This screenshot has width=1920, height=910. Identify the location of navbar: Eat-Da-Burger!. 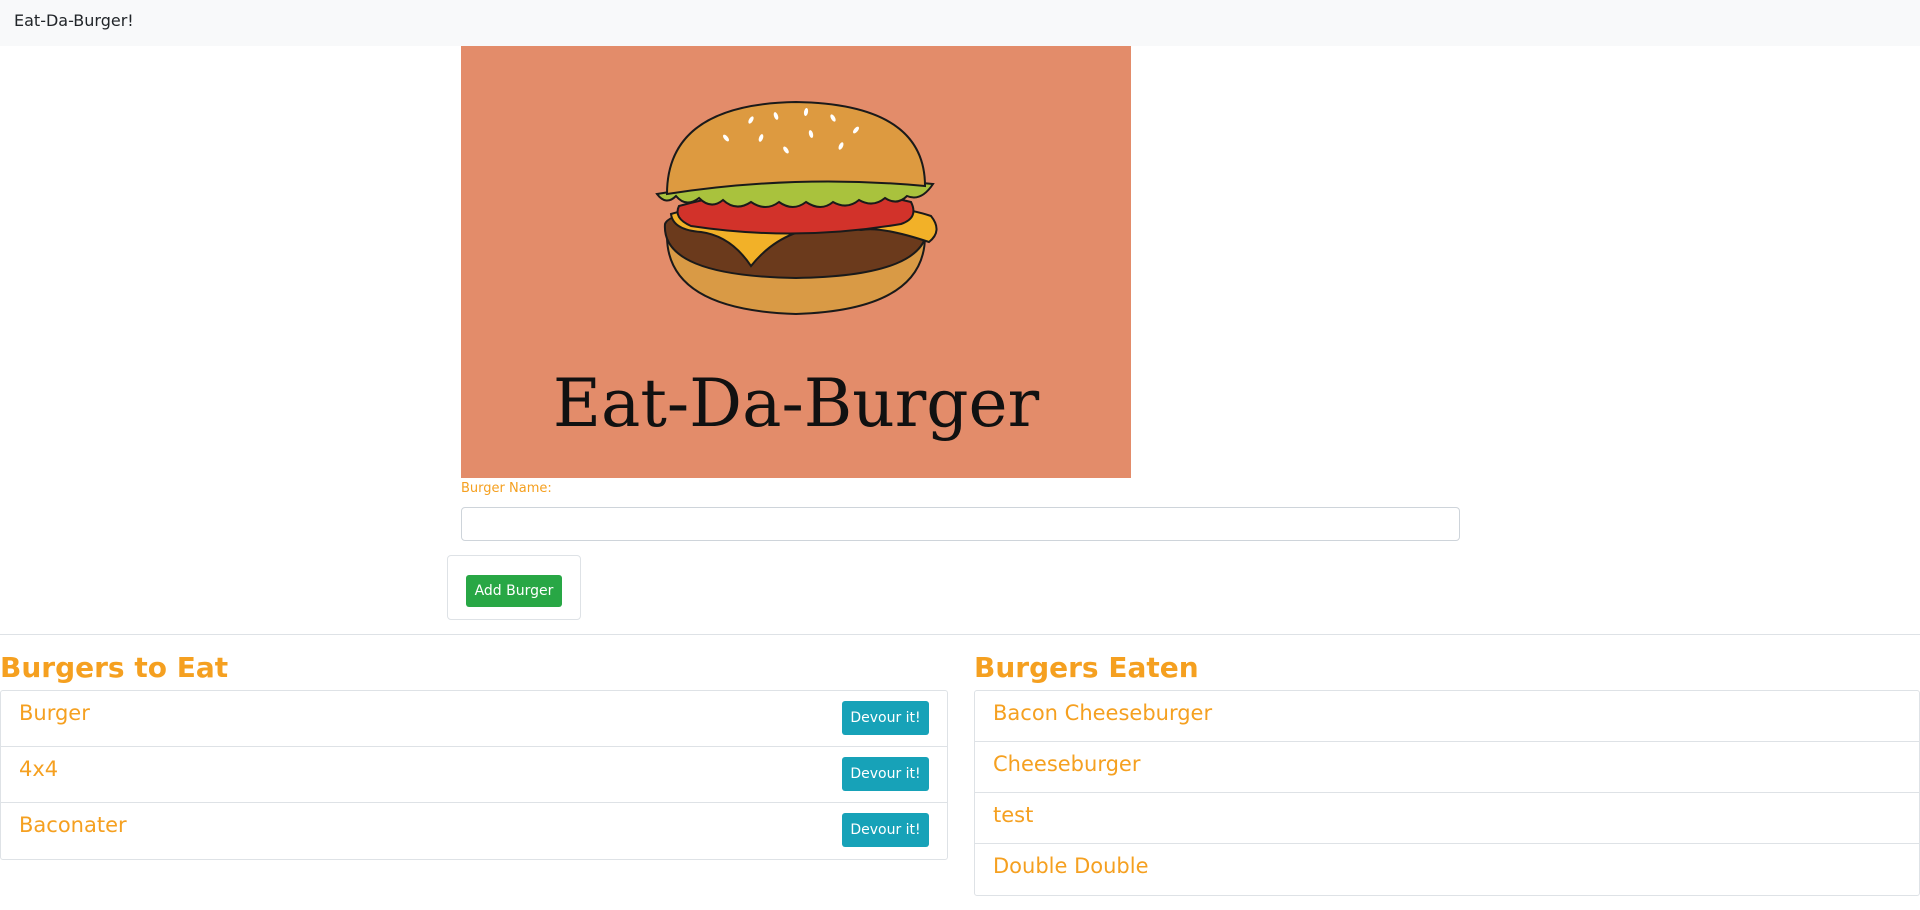
(960, 23).